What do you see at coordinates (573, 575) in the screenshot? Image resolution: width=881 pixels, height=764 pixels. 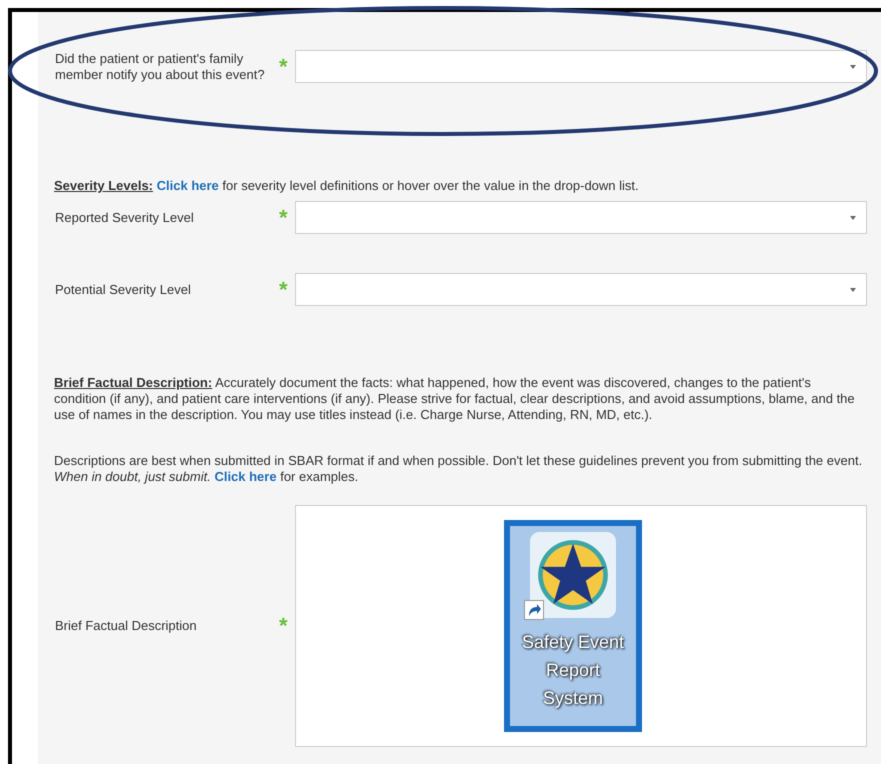 I see `star-badge-icon` at bounding box center [573, 575].